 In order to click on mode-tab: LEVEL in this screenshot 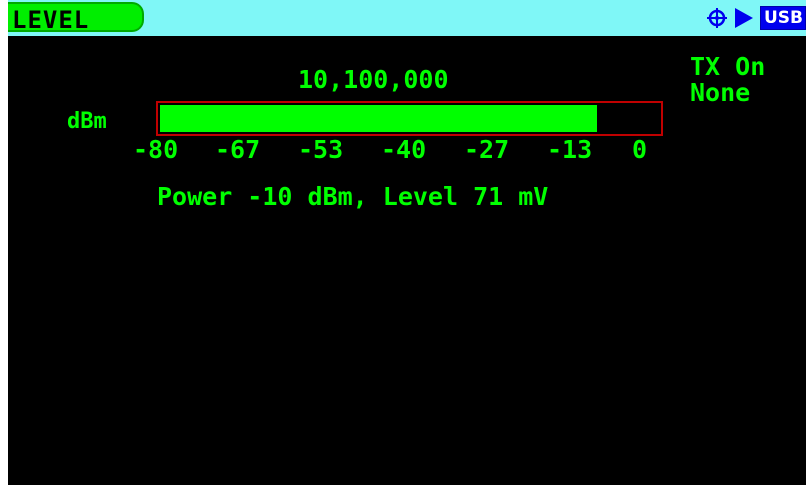, I will do `click(76, 18)`.